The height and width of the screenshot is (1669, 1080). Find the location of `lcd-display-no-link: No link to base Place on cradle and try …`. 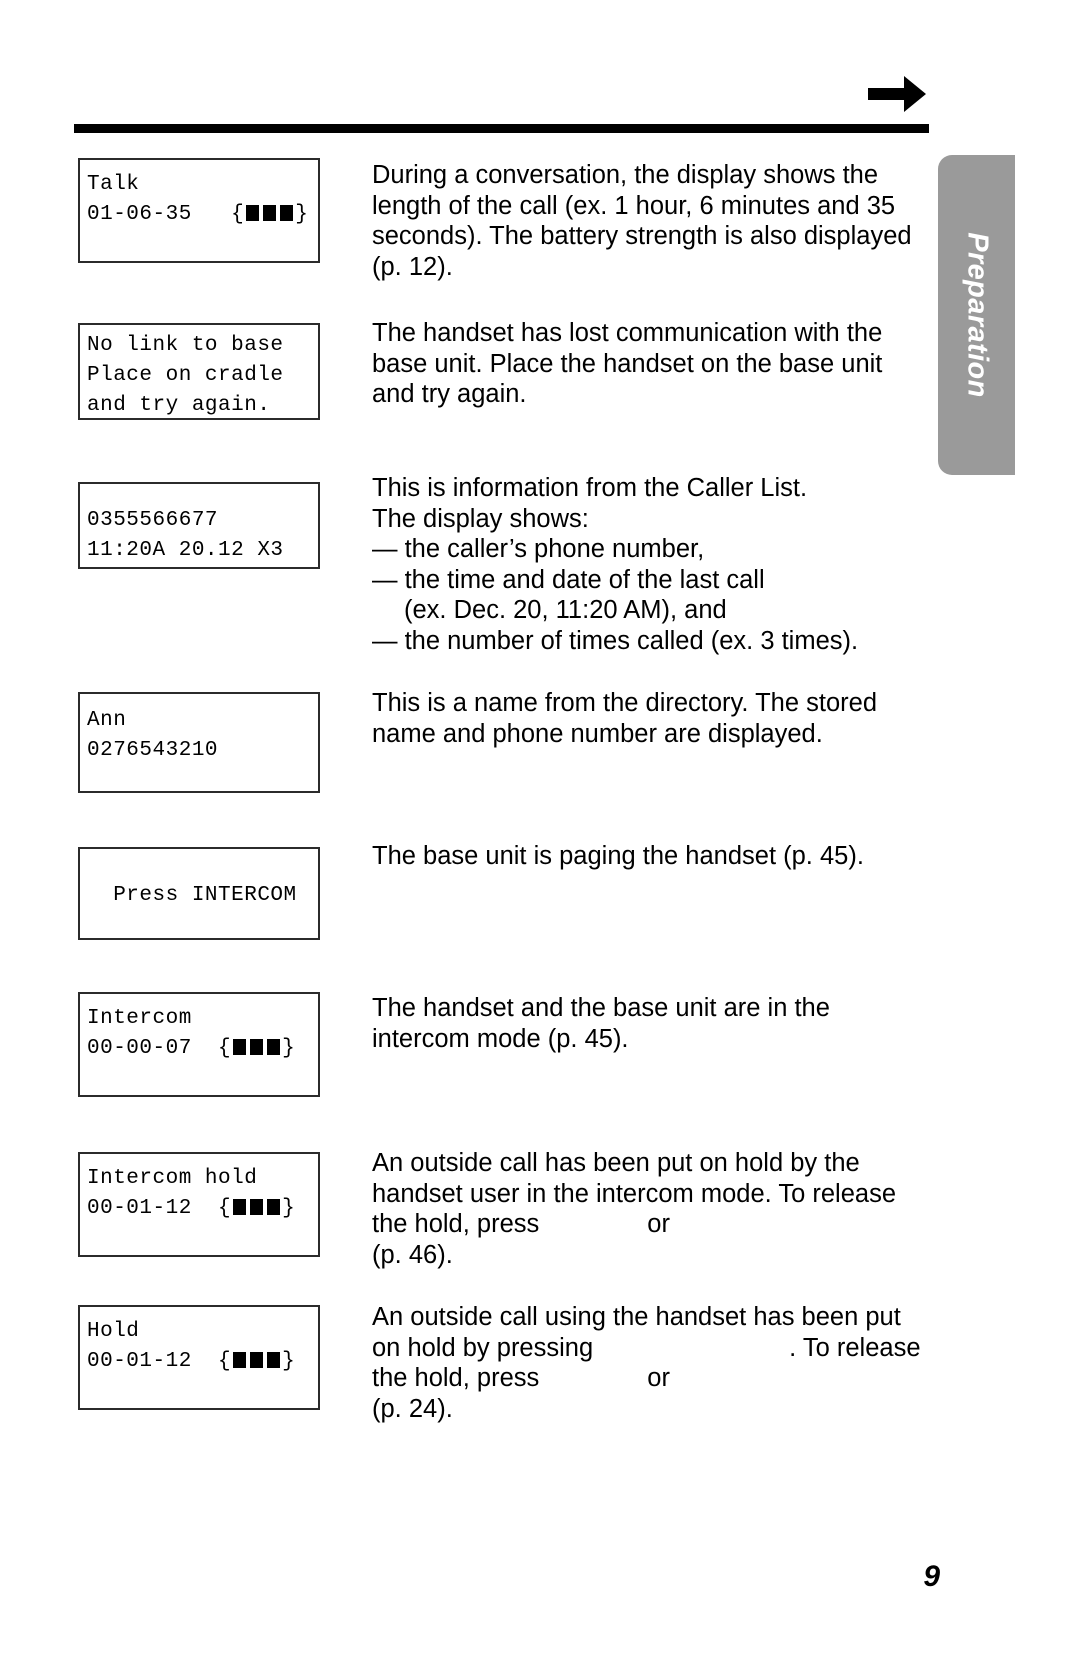

lcd-display-no-link: No link to base Place on cradle and try … is located at coordinates (199, 371).